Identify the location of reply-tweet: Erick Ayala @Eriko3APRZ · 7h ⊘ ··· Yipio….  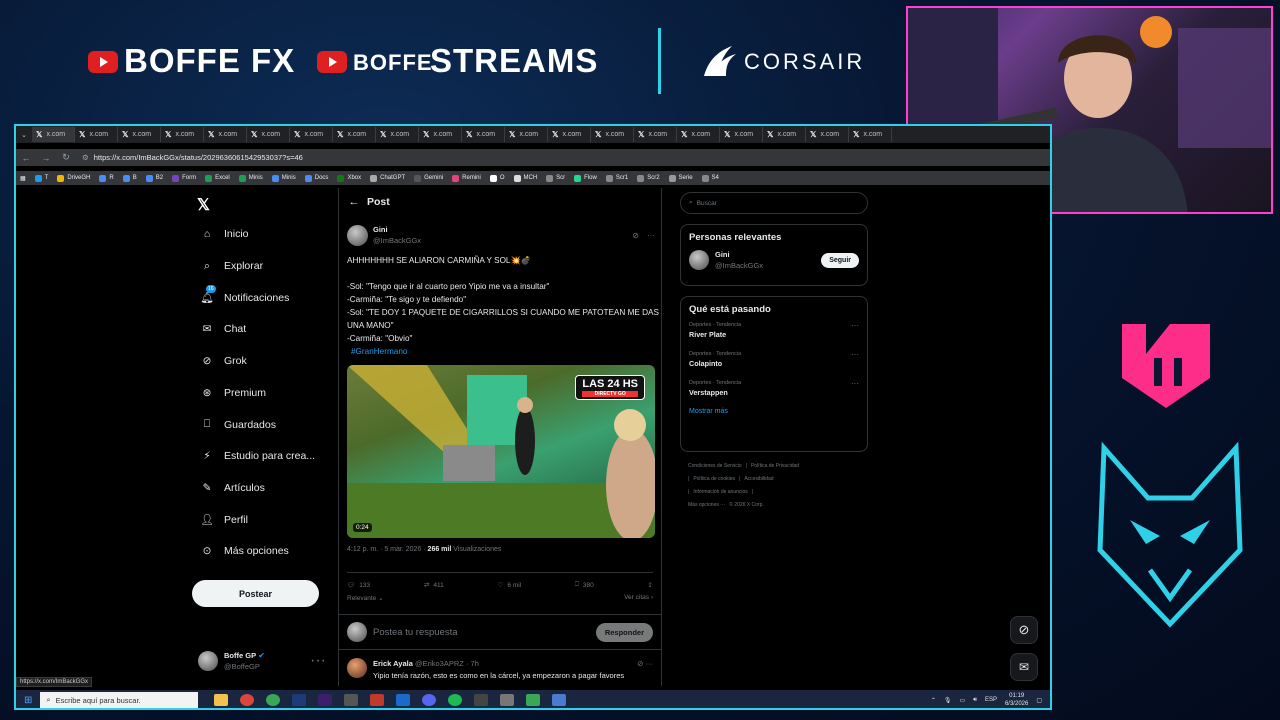
(500, 670).